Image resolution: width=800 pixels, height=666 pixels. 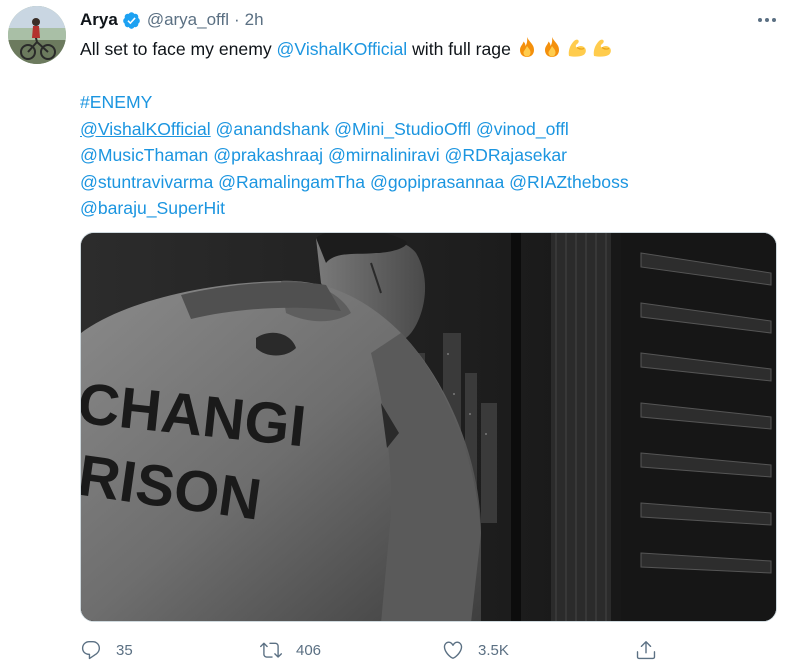 I want to click on tweet-header: Arya @arya_offl · 2h, so click(x=172, y=20).